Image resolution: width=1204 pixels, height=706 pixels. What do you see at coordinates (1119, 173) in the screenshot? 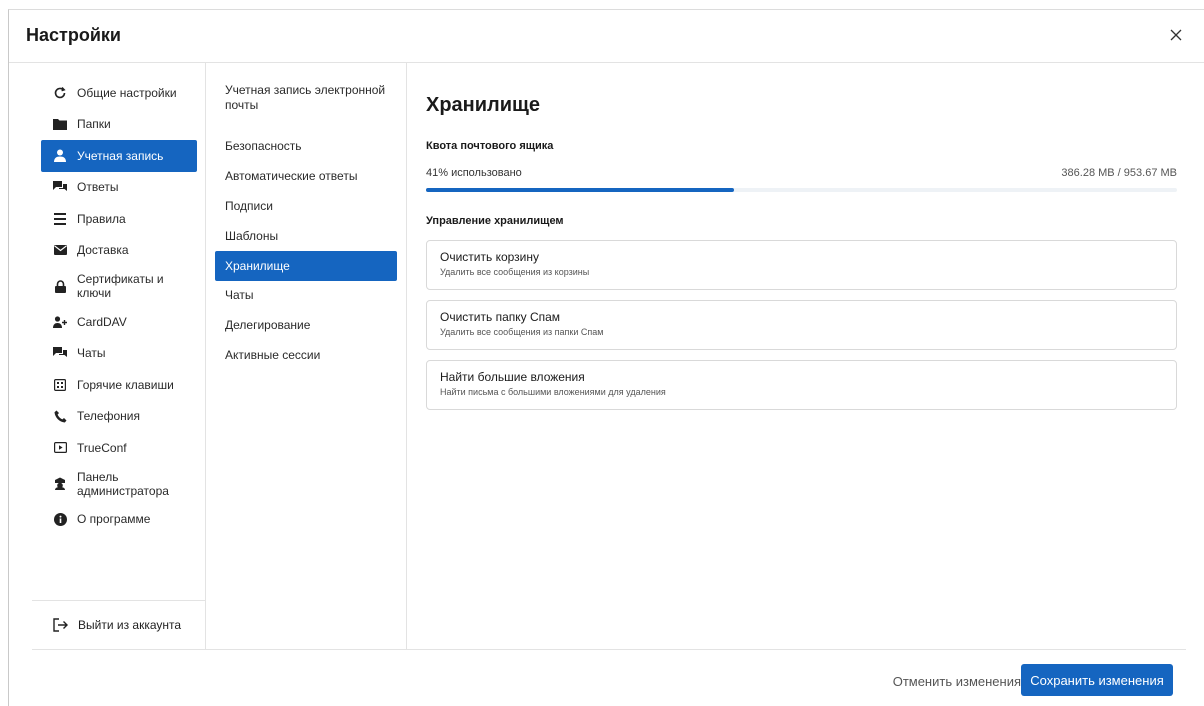
I see `quota-size-text: 386.28 MB / 953.67 MB` at bounding box center [1119, 173].